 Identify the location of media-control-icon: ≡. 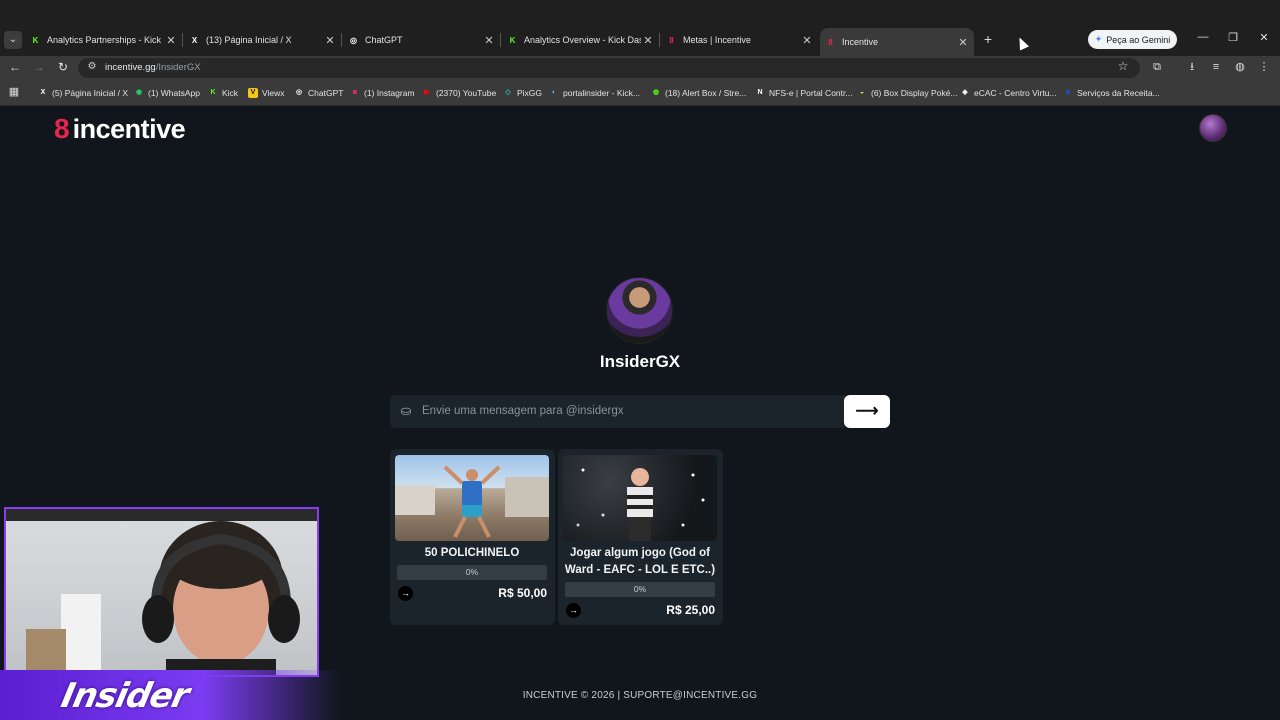
(1216, 67).